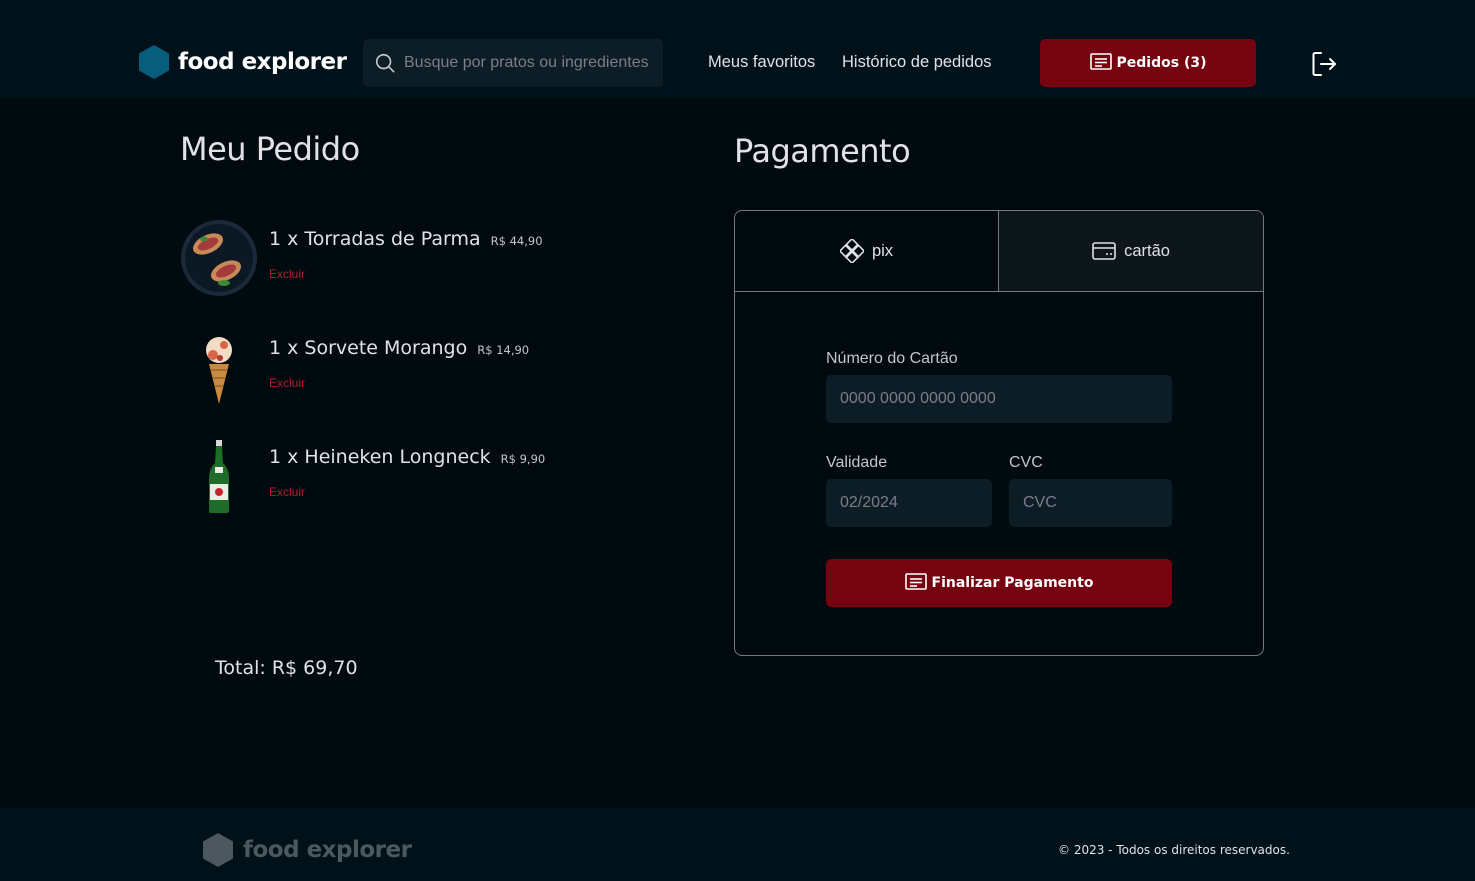 Image resolution: width=1475 pixels, height=881 pixels. Describe the element at coordinates (822, 151) in the screenshot. I see `payment-title: Pagamento` at that location.